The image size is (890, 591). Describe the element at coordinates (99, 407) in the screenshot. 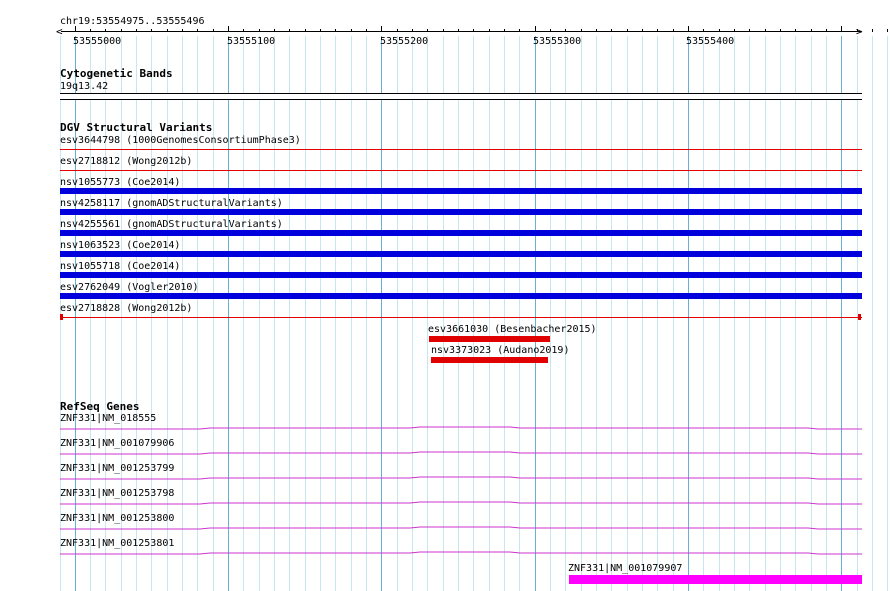

I see `track-title-refseq: RefSeq Genes` at that location.